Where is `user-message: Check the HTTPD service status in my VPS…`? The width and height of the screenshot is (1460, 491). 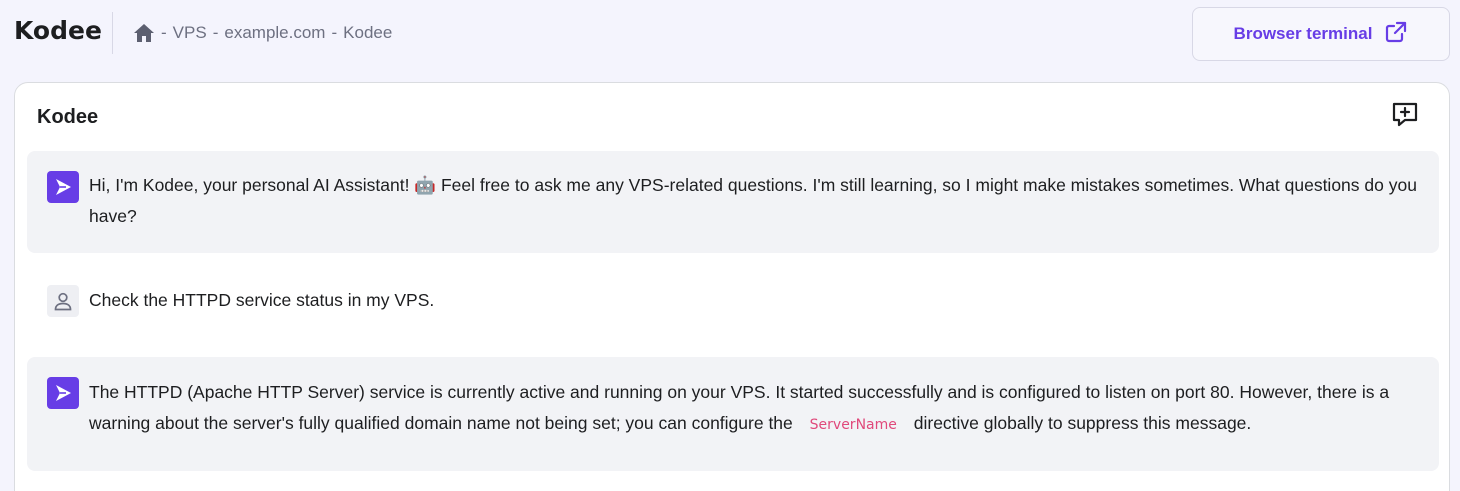 user-message: Check the HTTPD service status in my VPS… is located at coordinates (733, 301).